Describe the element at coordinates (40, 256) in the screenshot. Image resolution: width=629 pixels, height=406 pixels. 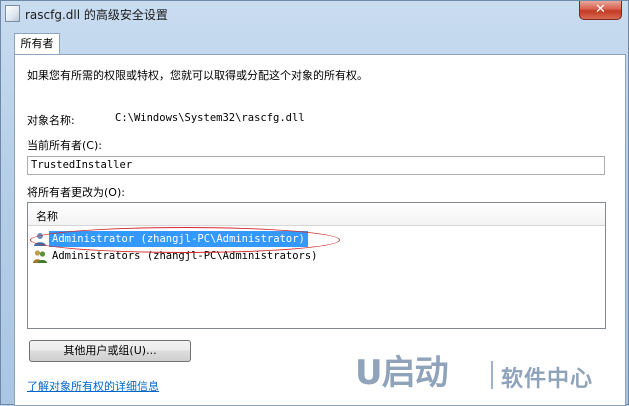
I see `users-group-icon` at that location.